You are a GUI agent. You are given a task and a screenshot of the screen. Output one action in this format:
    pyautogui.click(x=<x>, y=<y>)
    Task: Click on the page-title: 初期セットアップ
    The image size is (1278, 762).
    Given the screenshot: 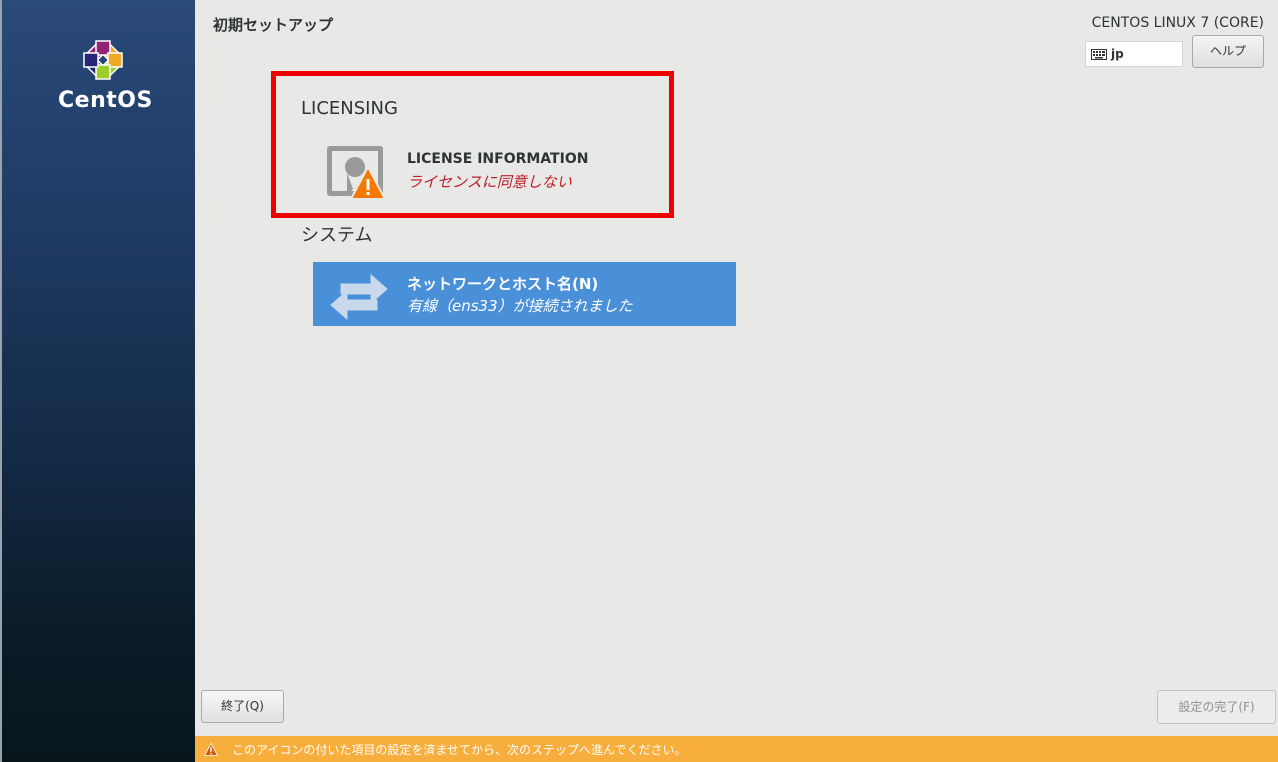 What is the action you would take?
    pyautogui.click(x=273, y=25)
    